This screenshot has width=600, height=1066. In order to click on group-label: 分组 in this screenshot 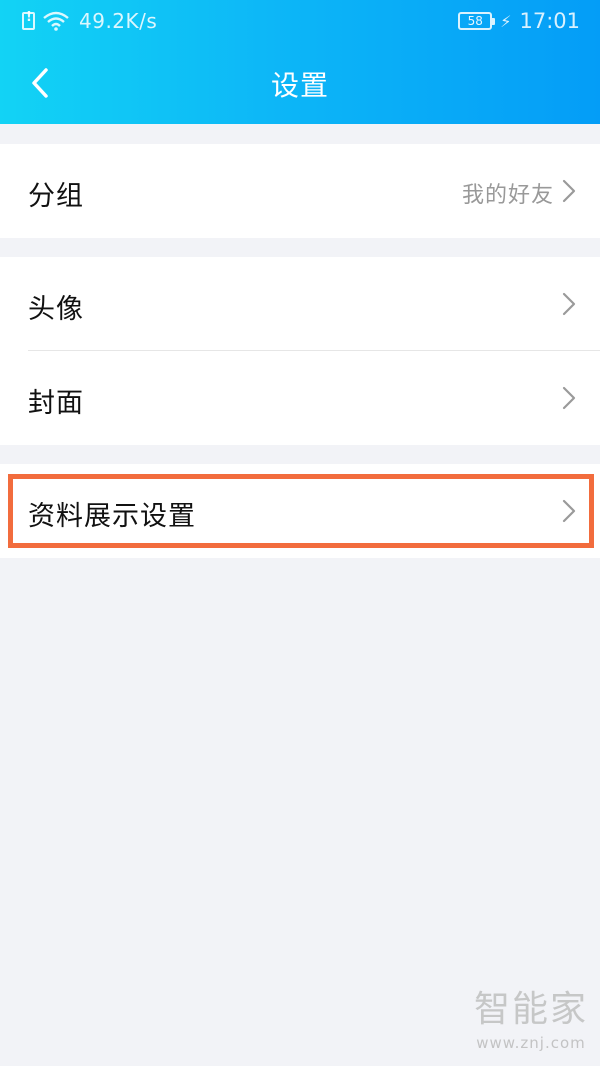, I will do `click(56, 196)`.